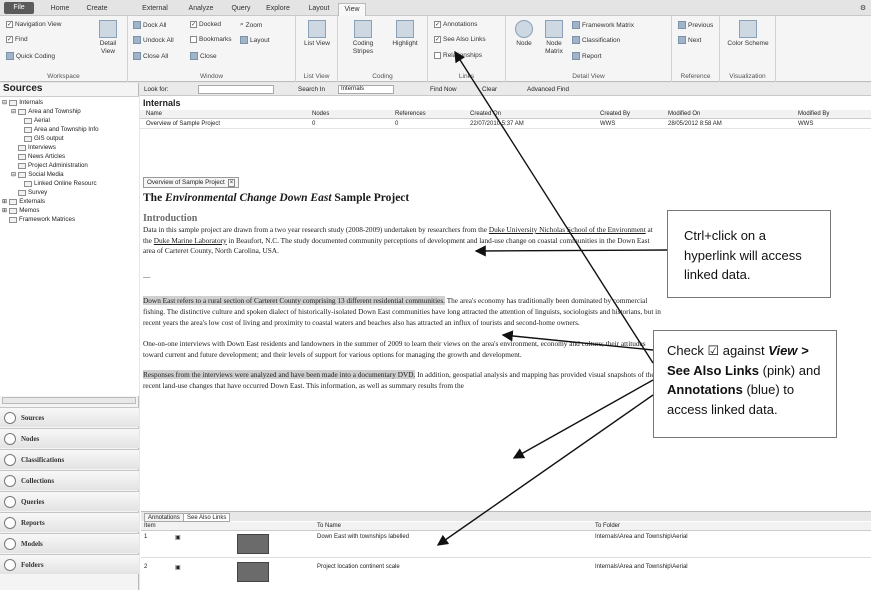  I want to click on tree-horizontal-scrollbar, so click(69, 400).